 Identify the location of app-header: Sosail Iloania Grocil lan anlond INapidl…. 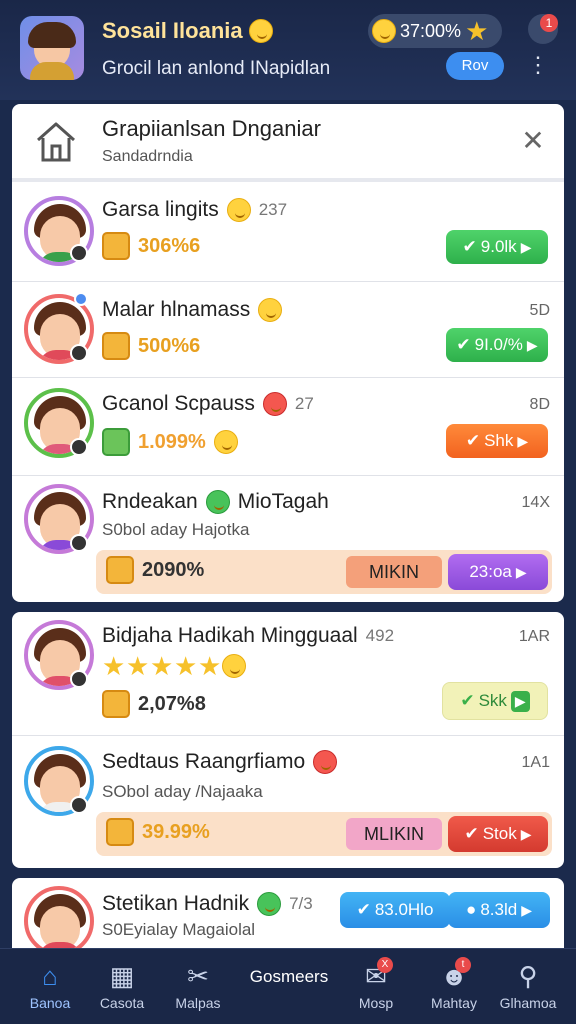
(288, 50).